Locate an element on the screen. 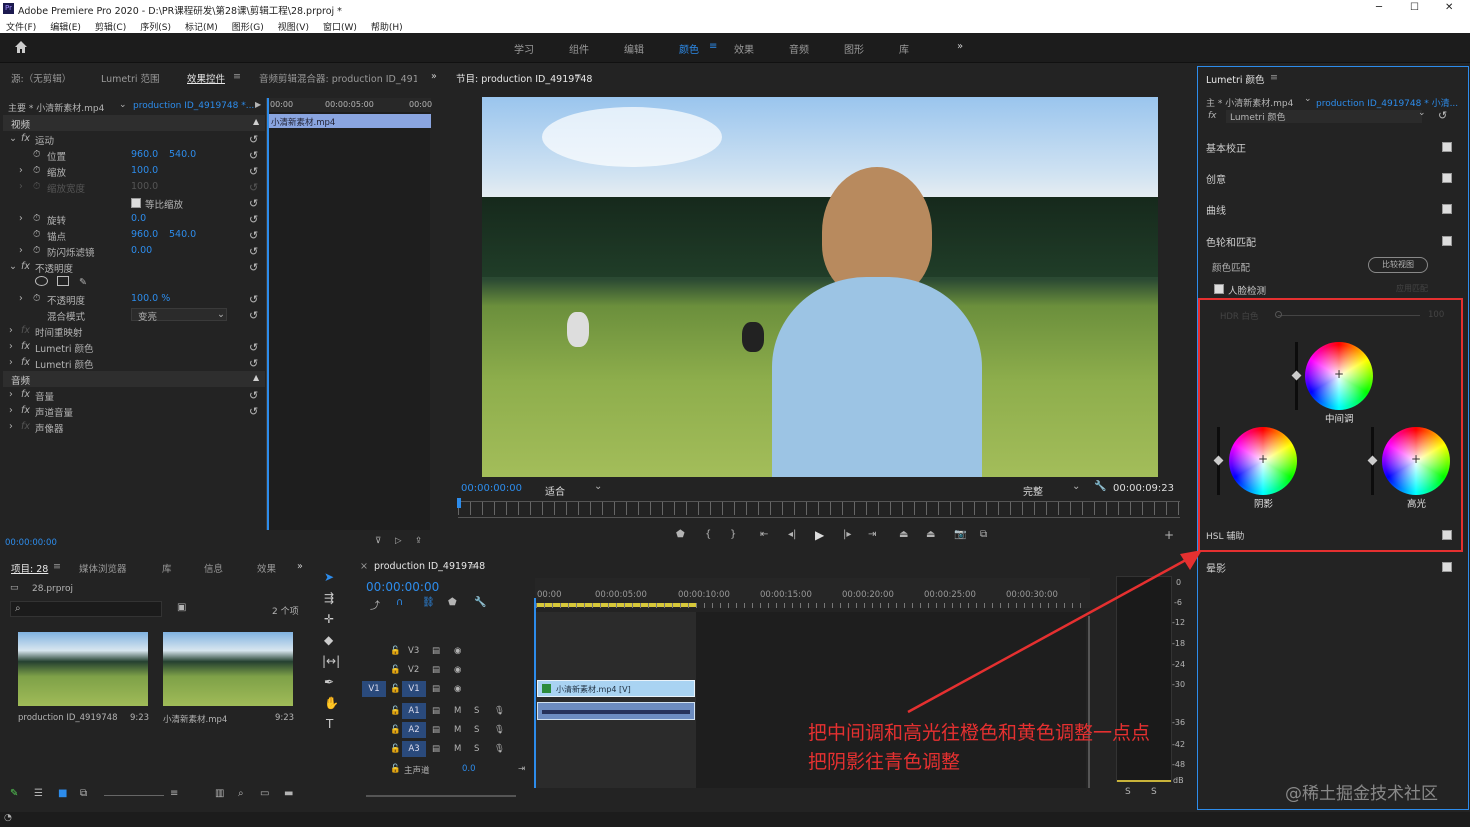 The image size is (1470, 827). prop-scale: › ⏱ 缩放 100.0 ↺ is located at coordinates (134, 171).